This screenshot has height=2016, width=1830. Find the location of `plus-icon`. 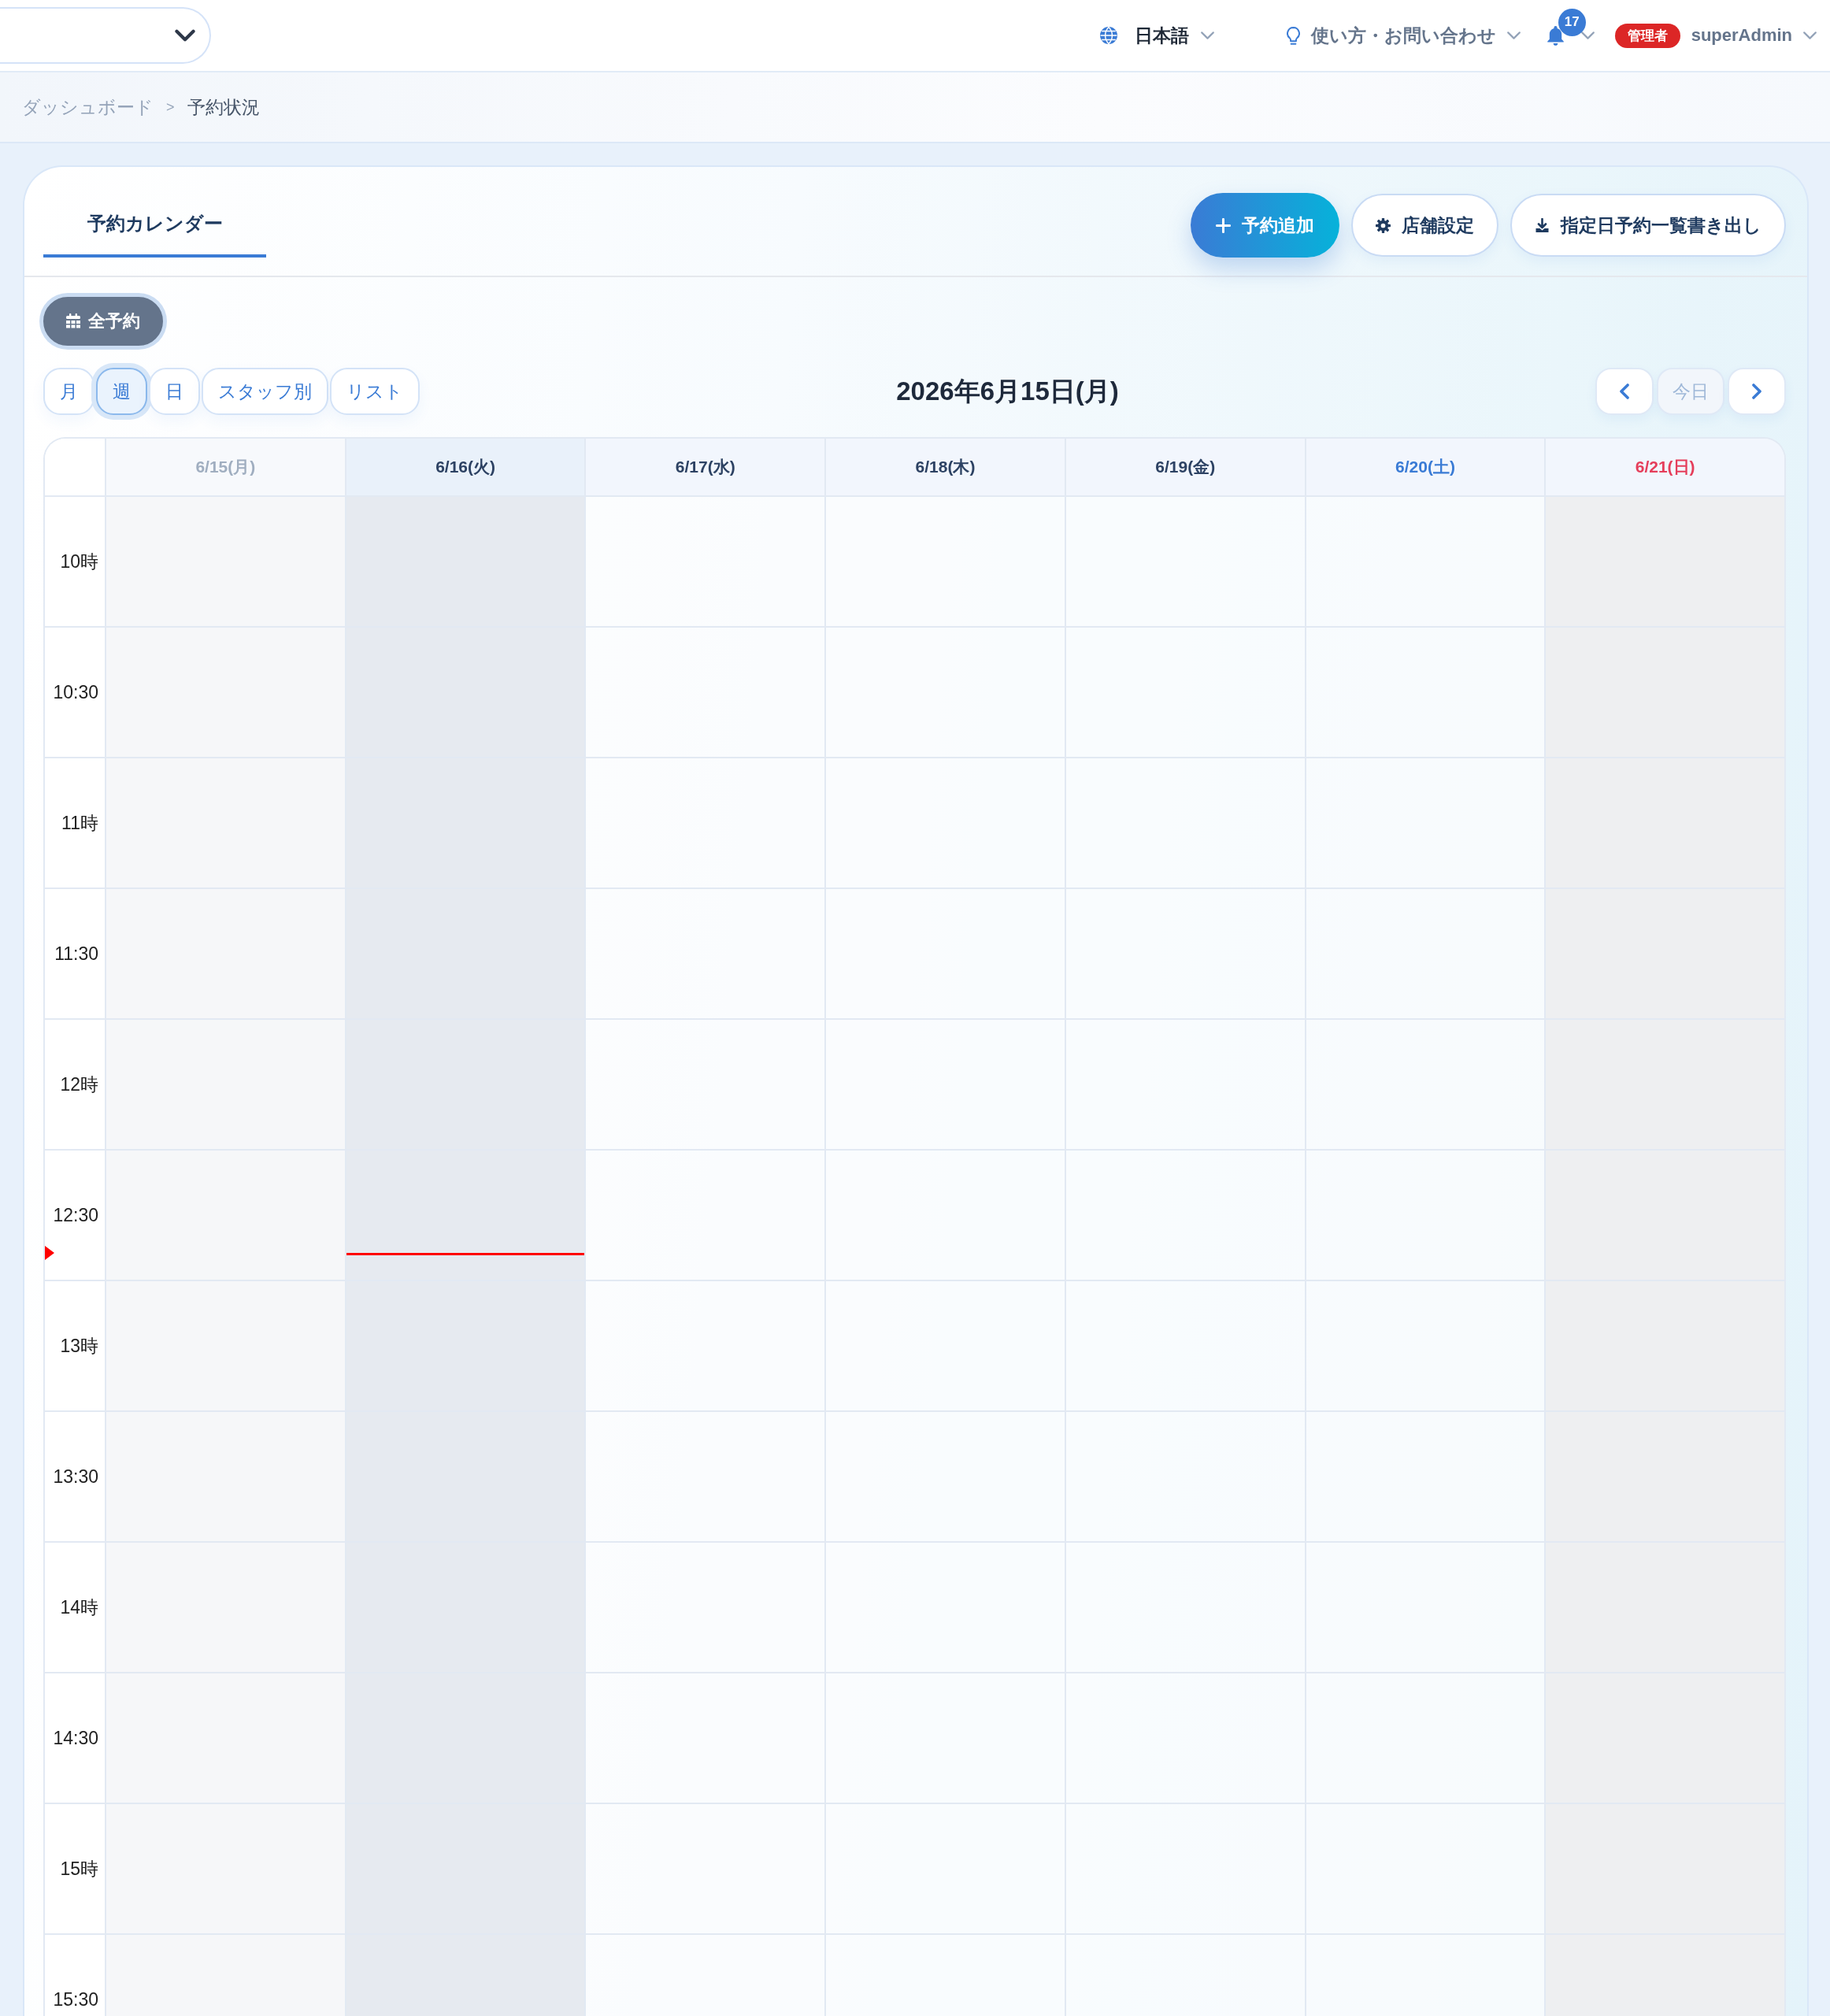

plus-icon is located at coordinates (1223, 225).